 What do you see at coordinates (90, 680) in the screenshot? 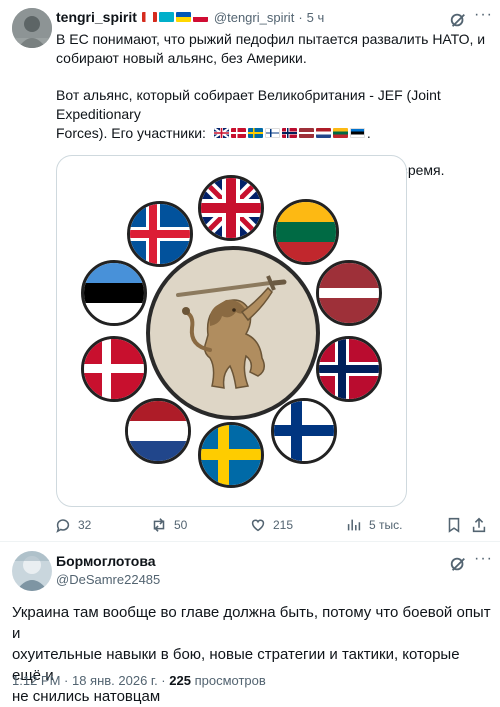
I see `reply-timestamp: 1:12 PM · 18 янв. 2026 г. ·` at bounding box center [90, 680].